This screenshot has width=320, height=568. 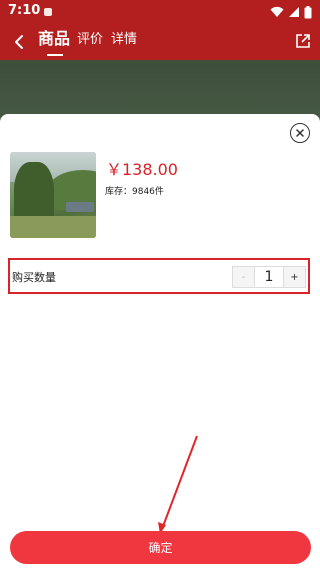 What do you see at coordinates (90, 40) in the screenshot?
I see `tab-reviews: 评价` at bounding box center [90, 40].